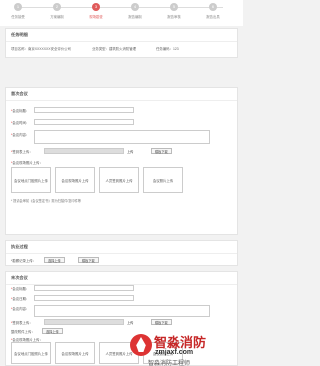 The height and width of the screenshot is (366, 320). Describe the element at coordinates (114, 49) in the screenshot. I see `business-type: 业务类型：建筑防火消防管理` at that location.